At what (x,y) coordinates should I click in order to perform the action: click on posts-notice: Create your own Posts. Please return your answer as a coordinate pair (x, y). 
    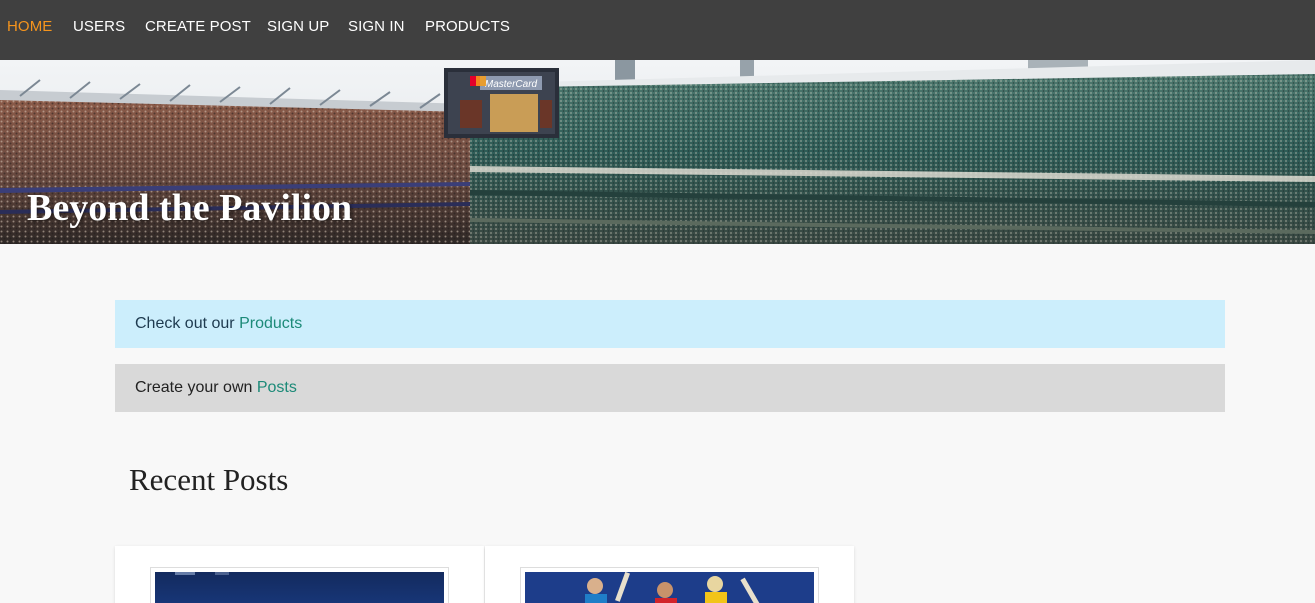
    Looking at the image, I should click on (670, 388).